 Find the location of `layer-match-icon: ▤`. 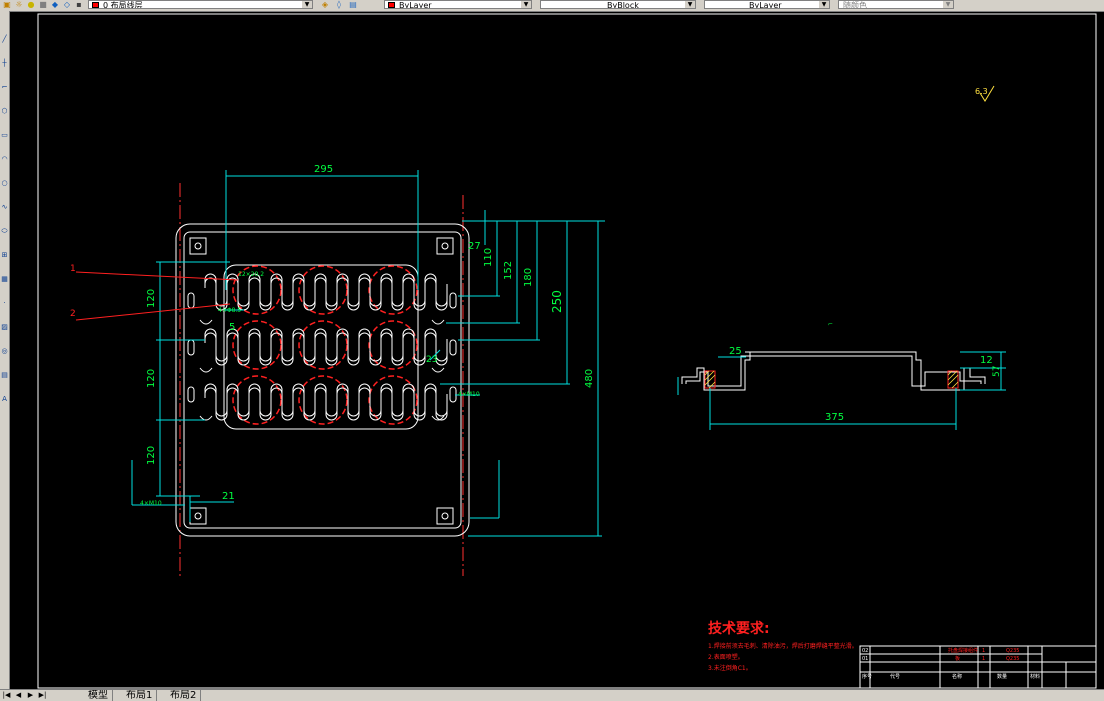

layer-match-icon: ▤ is located at coordinates (353, 4).